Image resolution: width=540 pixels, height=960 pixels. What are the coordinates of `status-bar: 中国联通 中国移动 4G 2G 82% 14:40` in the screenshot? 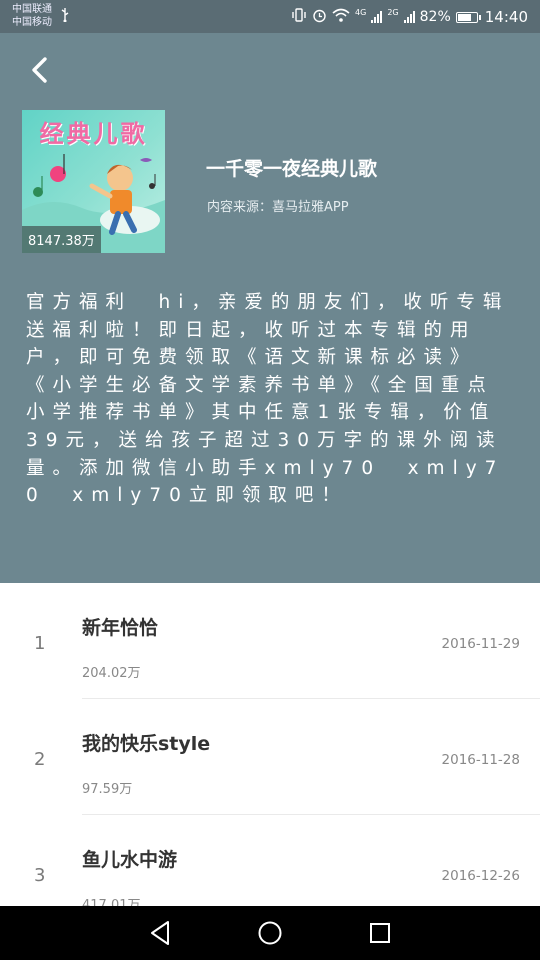 It's located at (270, 16).